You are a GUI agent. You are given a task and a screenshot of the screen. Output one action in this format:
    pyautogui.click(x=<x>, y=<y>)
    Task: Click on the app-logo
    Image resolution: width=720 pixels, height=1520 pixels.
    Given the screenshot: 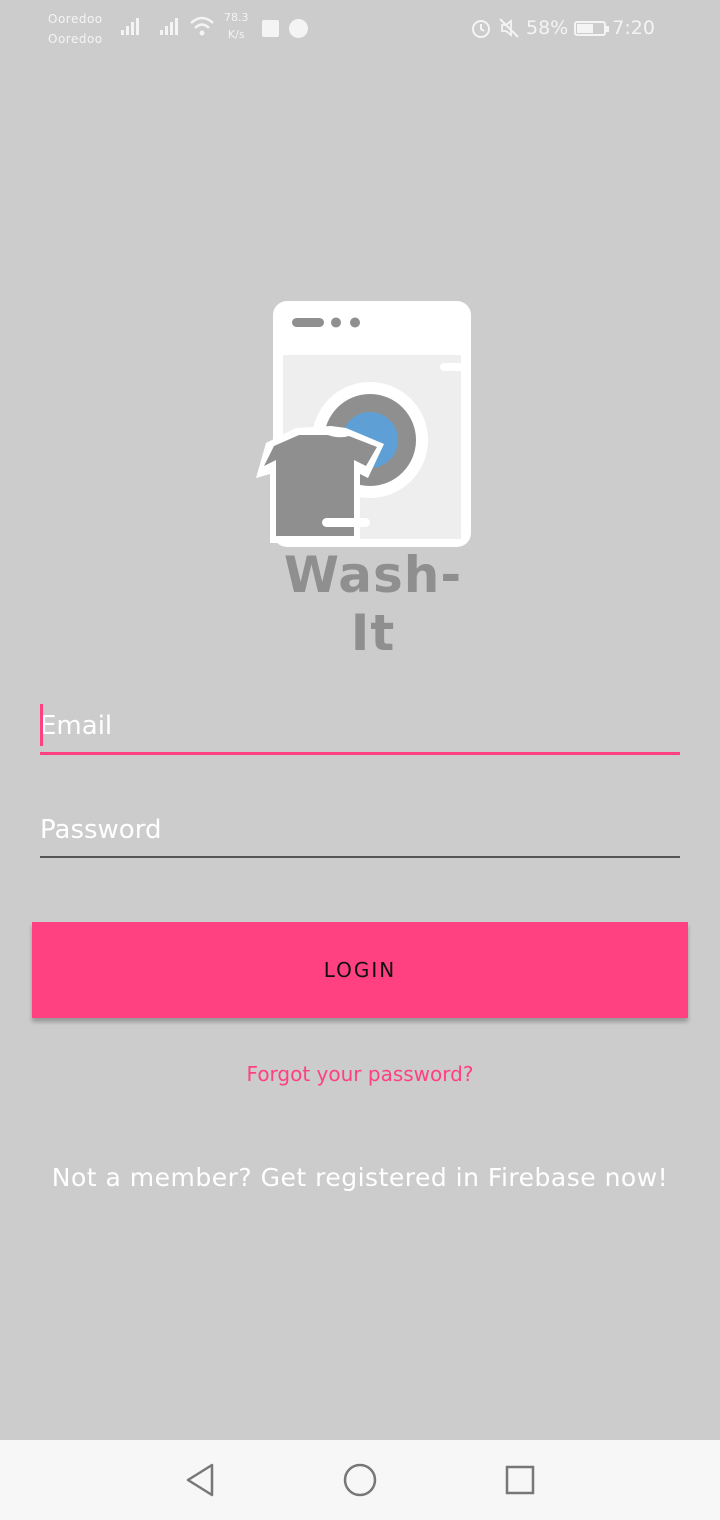 What is the action you would take?
    pyautogui.click(x=363, y=424)
    